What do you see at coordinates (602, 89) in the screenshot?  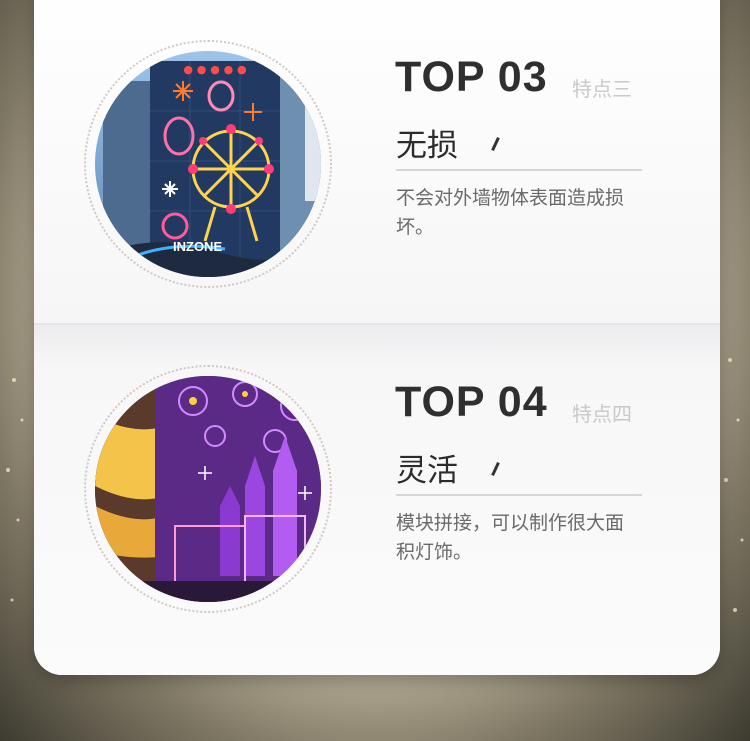 I see `feature-number-label: 特点三` at bounding box center [602, 89].